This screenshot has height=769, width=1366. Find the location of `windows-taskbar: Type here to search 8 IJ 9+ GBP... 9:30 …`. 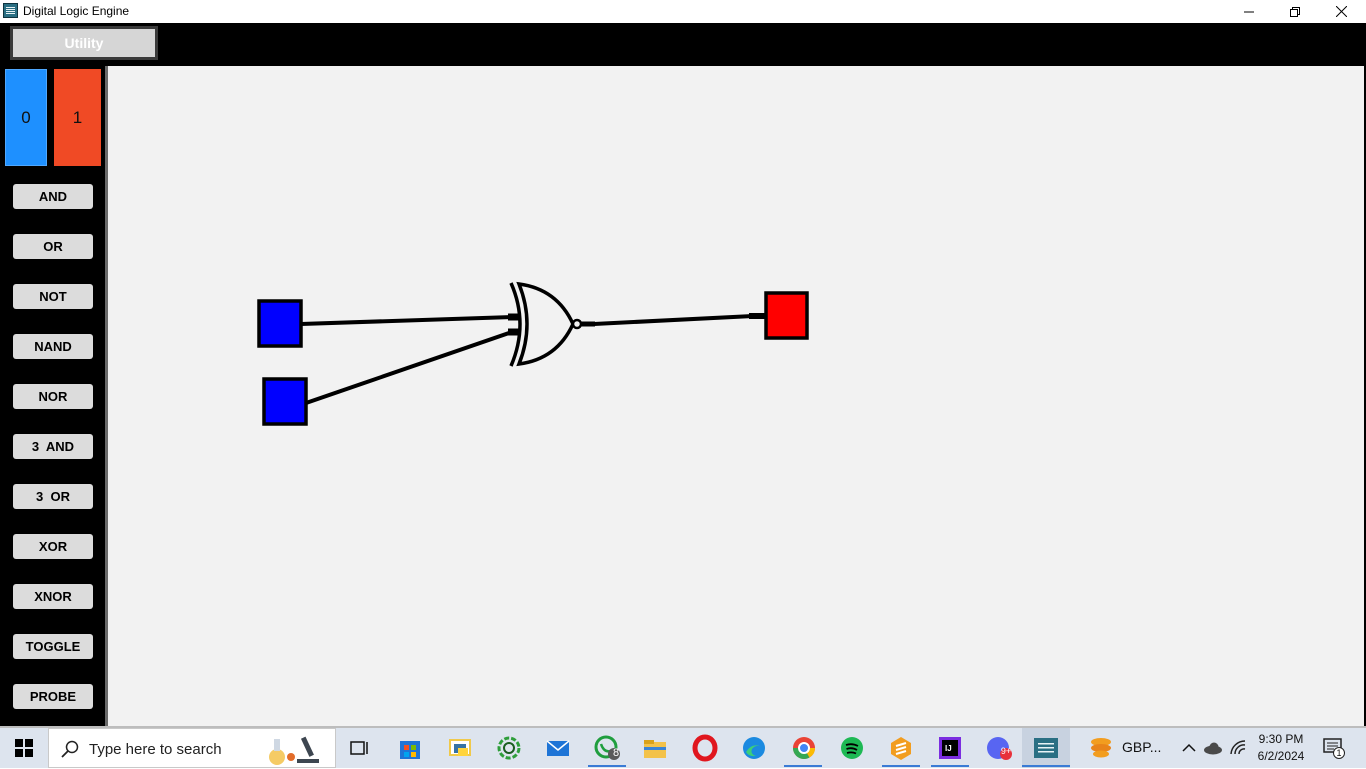

windows-taskbar: Type here to search 8 IJ 9+ GBP... 9:30 … is located at coordinates (683, 748).